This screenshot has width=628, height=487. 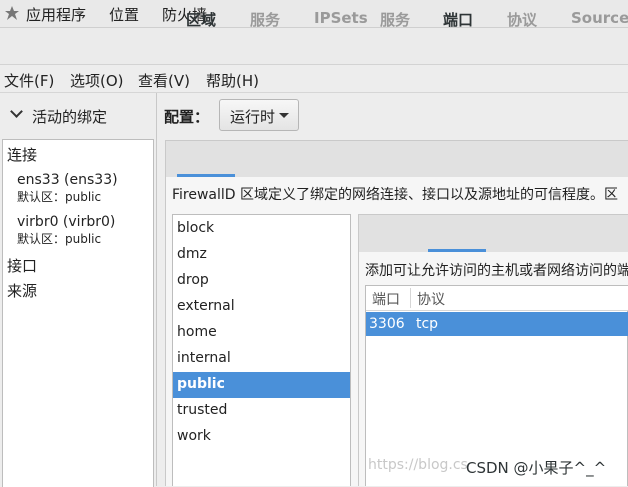 What do you see at coordinates (314, 46) in the screenshot?
I see `window-titlebar` at bounding box center [314, 46].